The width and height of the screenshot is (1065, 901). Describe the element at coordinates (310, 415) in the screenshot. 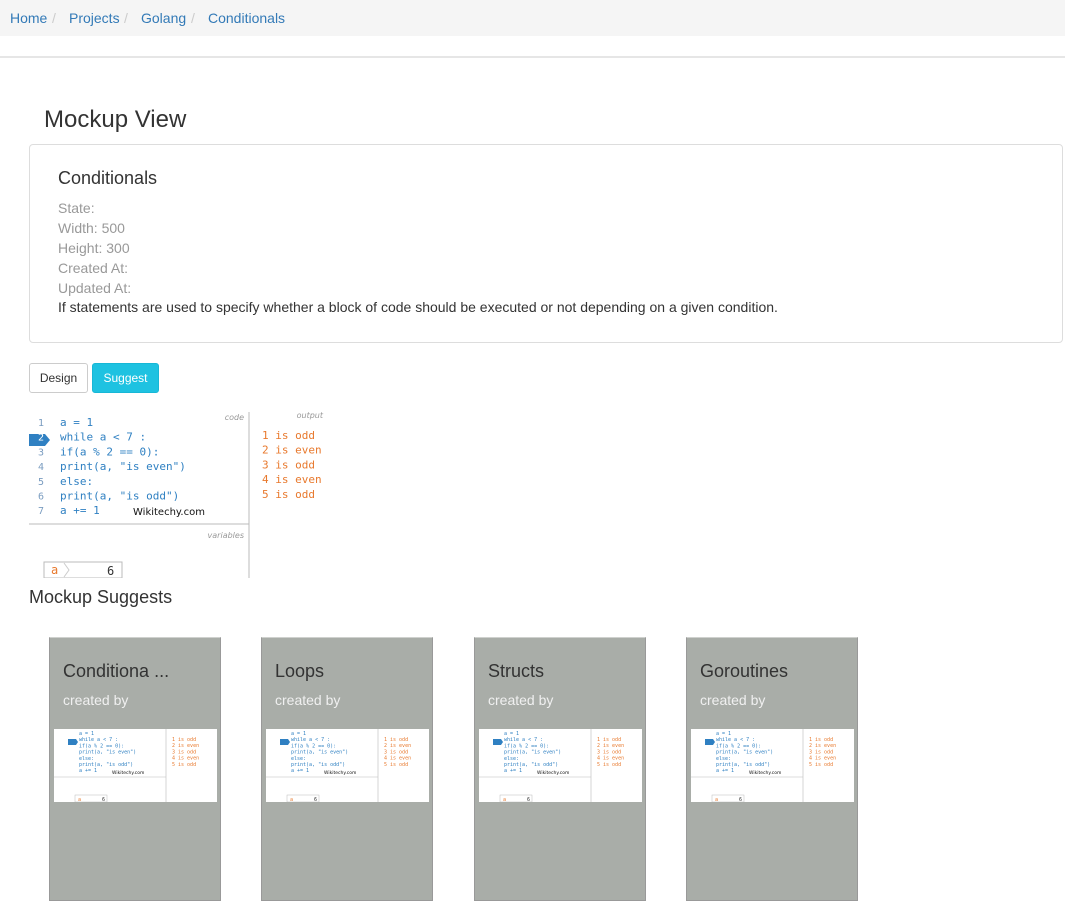

I see `output-label: output` at that location.